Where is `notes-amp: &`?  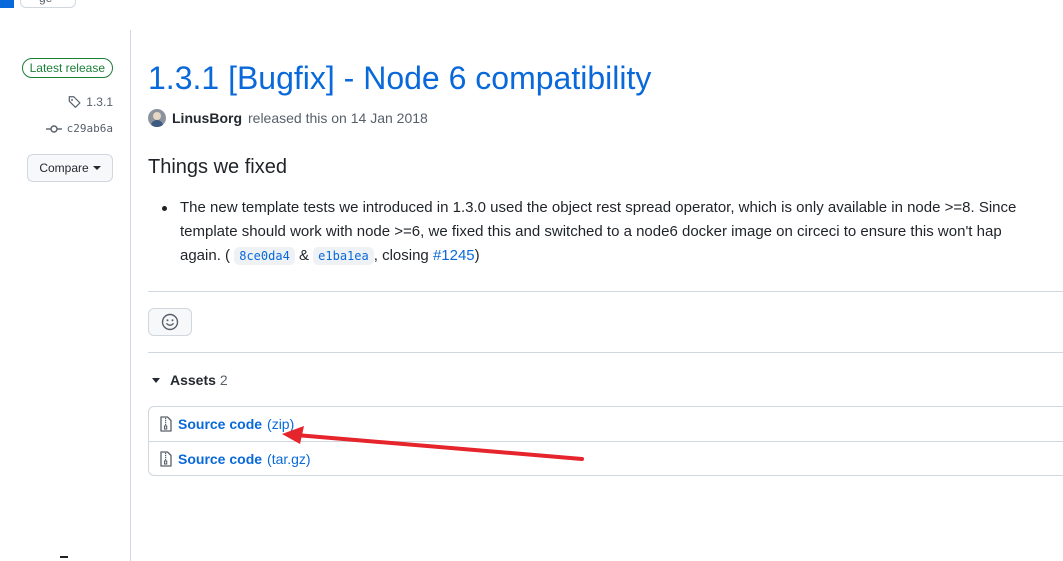 notes-amp: & is located at coordinates (303, 255).